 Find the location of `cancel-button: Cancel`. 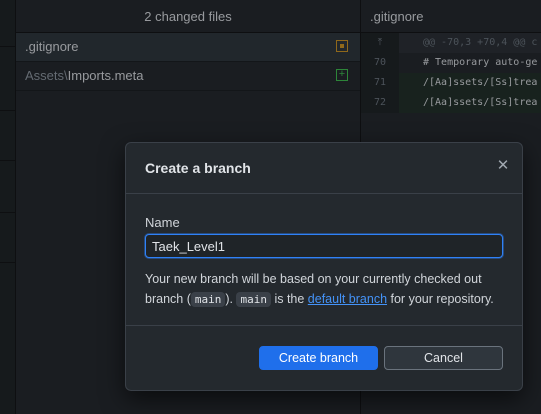

cancel-button: Cancel is located at coordinates (443, 358).